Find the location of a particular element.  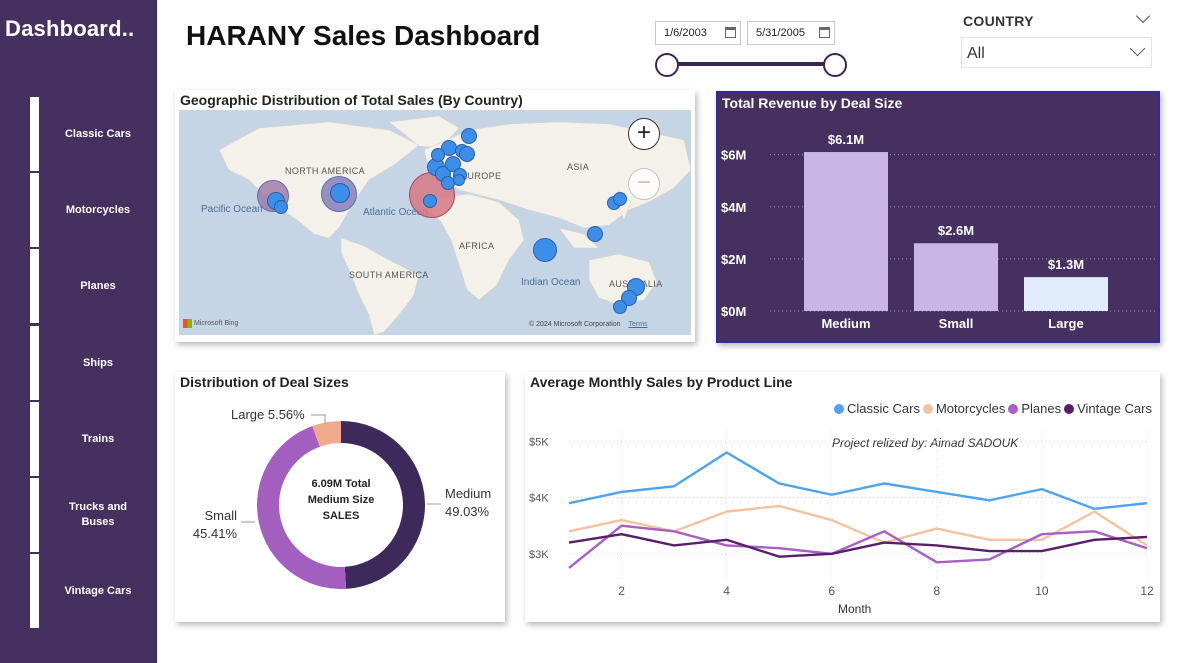

revenue-category-label: Medium is located at coordinates (845, 323).